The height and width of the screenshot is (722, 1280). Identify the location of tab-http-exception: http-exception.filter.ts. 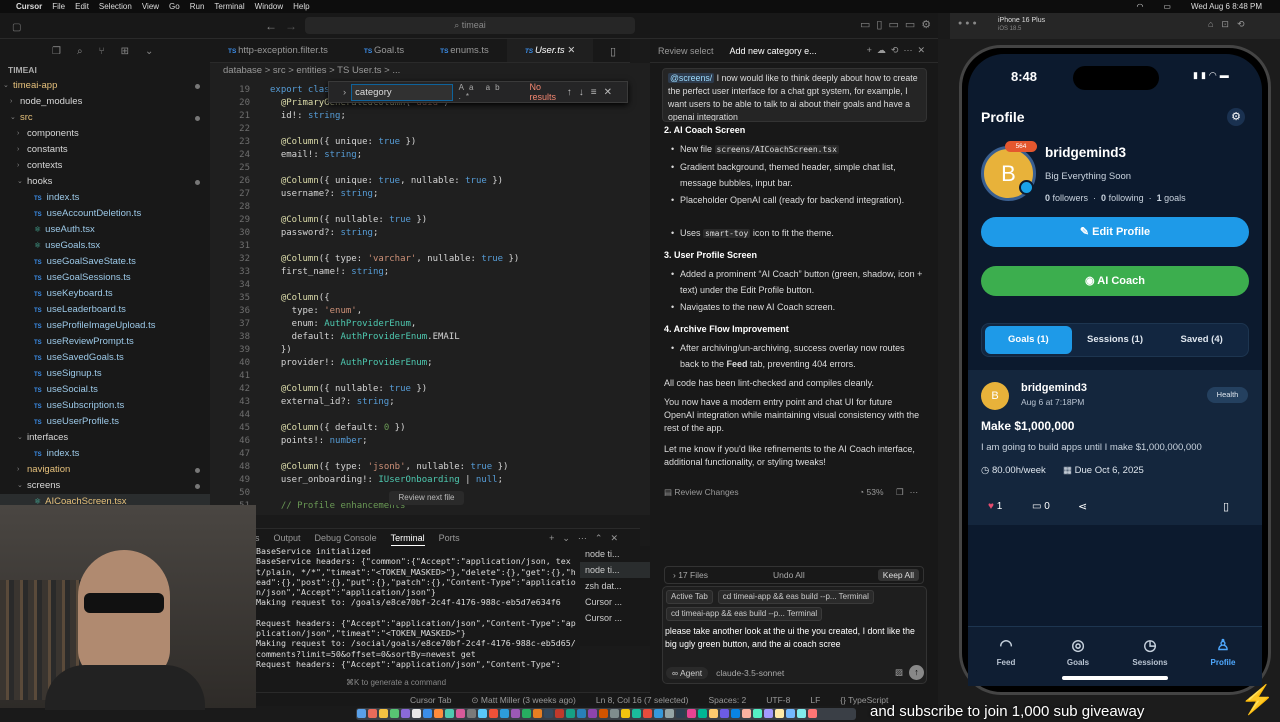
(278, 50).